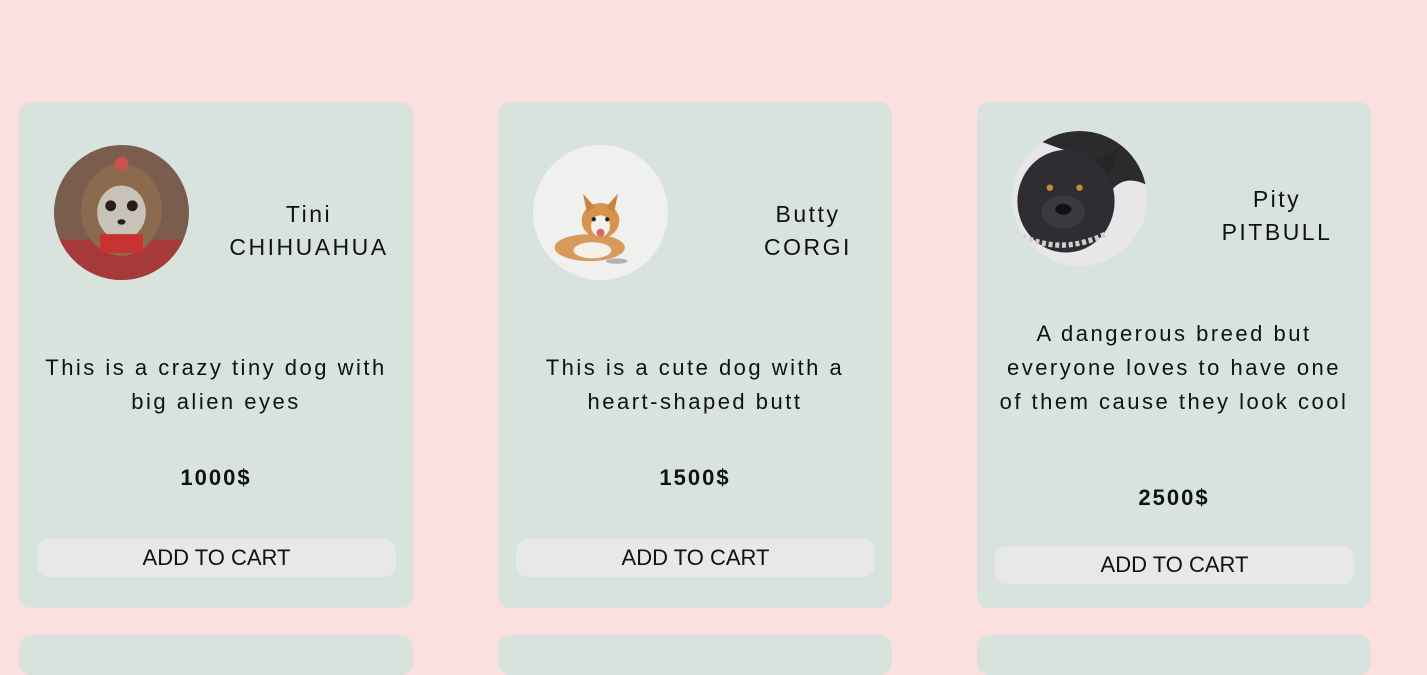 Image resolution: width=1427 pixels, height=675 pixels. I want to click on product-breed: CHIHUAHUA, so click(309, 247).